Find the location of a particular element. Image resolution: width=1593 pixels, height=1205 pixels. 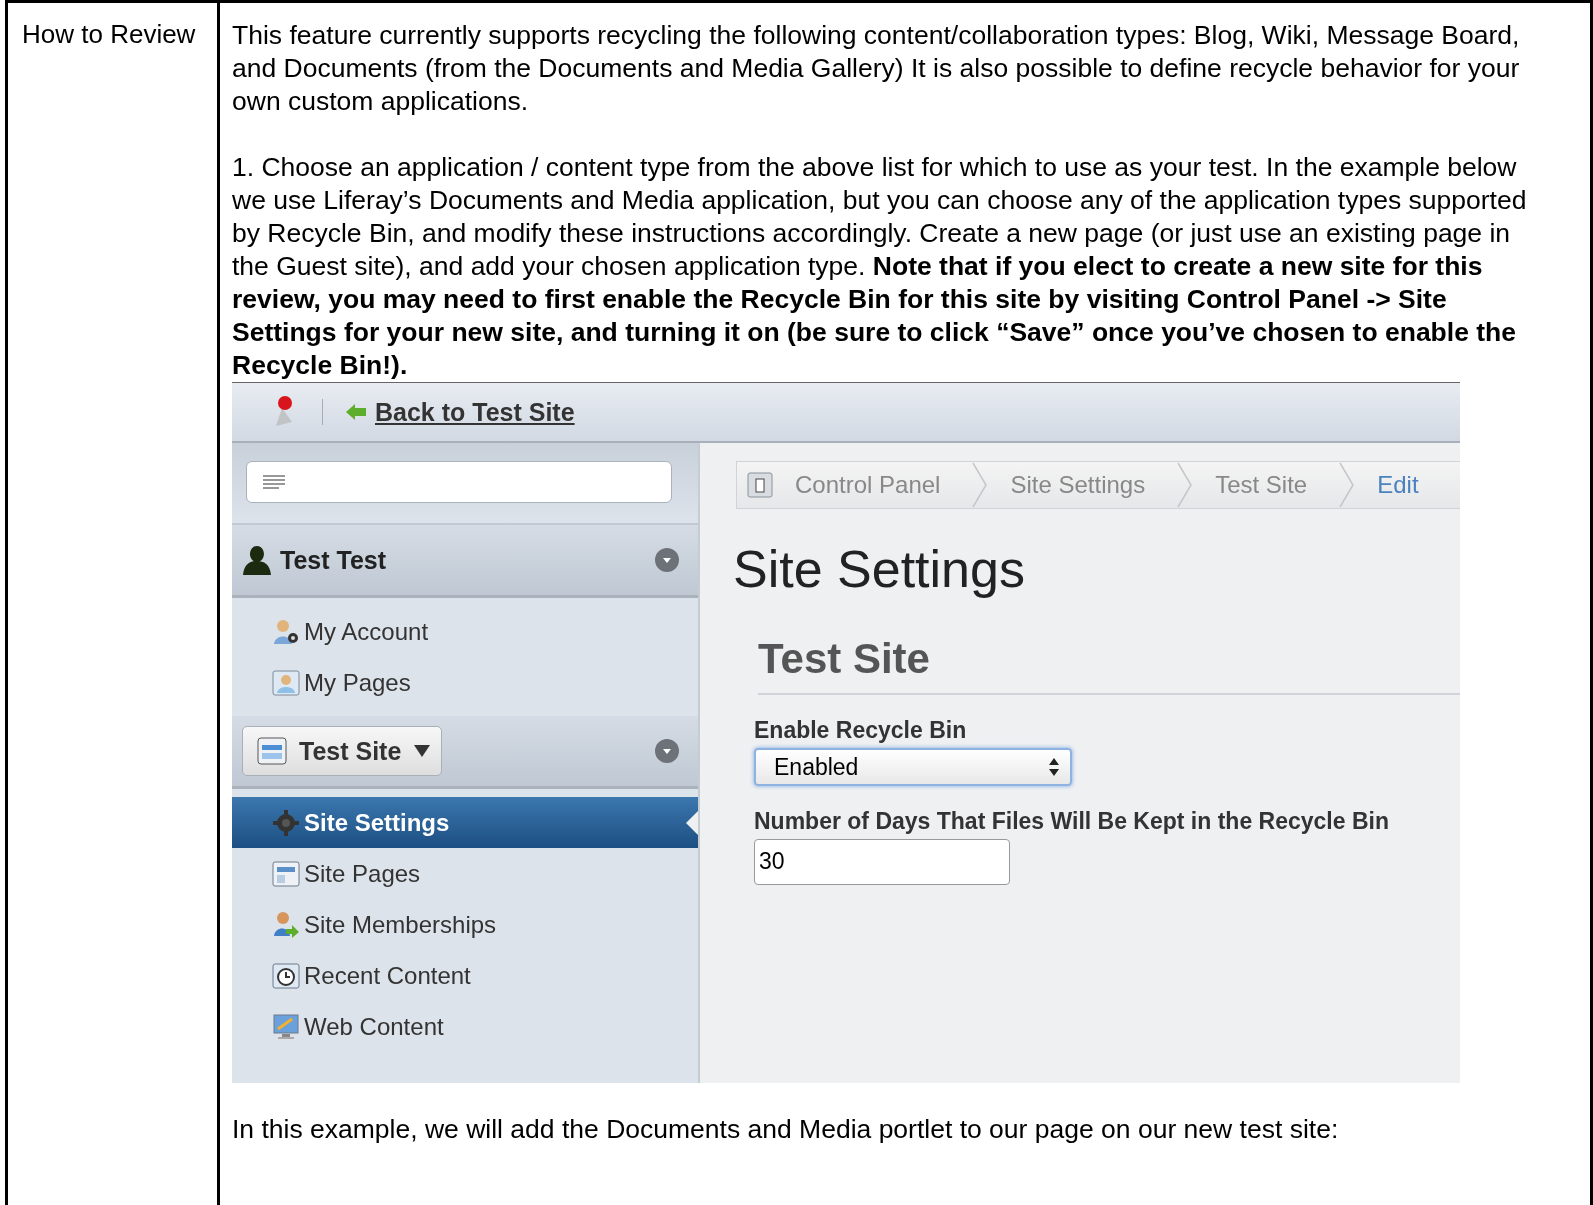

up-down-arrows-icon is located at coordinates (1054, 767).